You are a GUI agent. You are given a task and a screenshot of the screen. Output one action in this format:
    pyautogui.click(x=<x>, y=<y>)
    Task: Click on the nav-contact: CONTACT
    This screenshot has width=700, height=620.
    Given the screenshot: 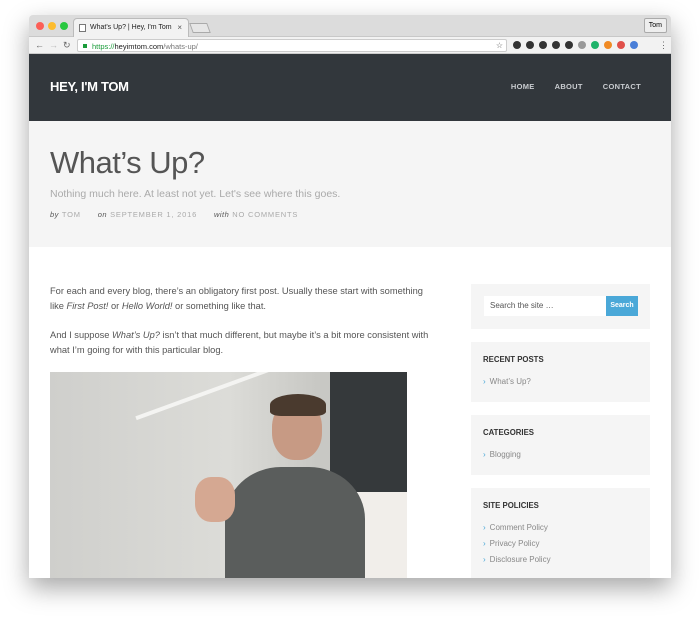 What is the action you would take?
    pyautogui.click(x=622, y=86)
    